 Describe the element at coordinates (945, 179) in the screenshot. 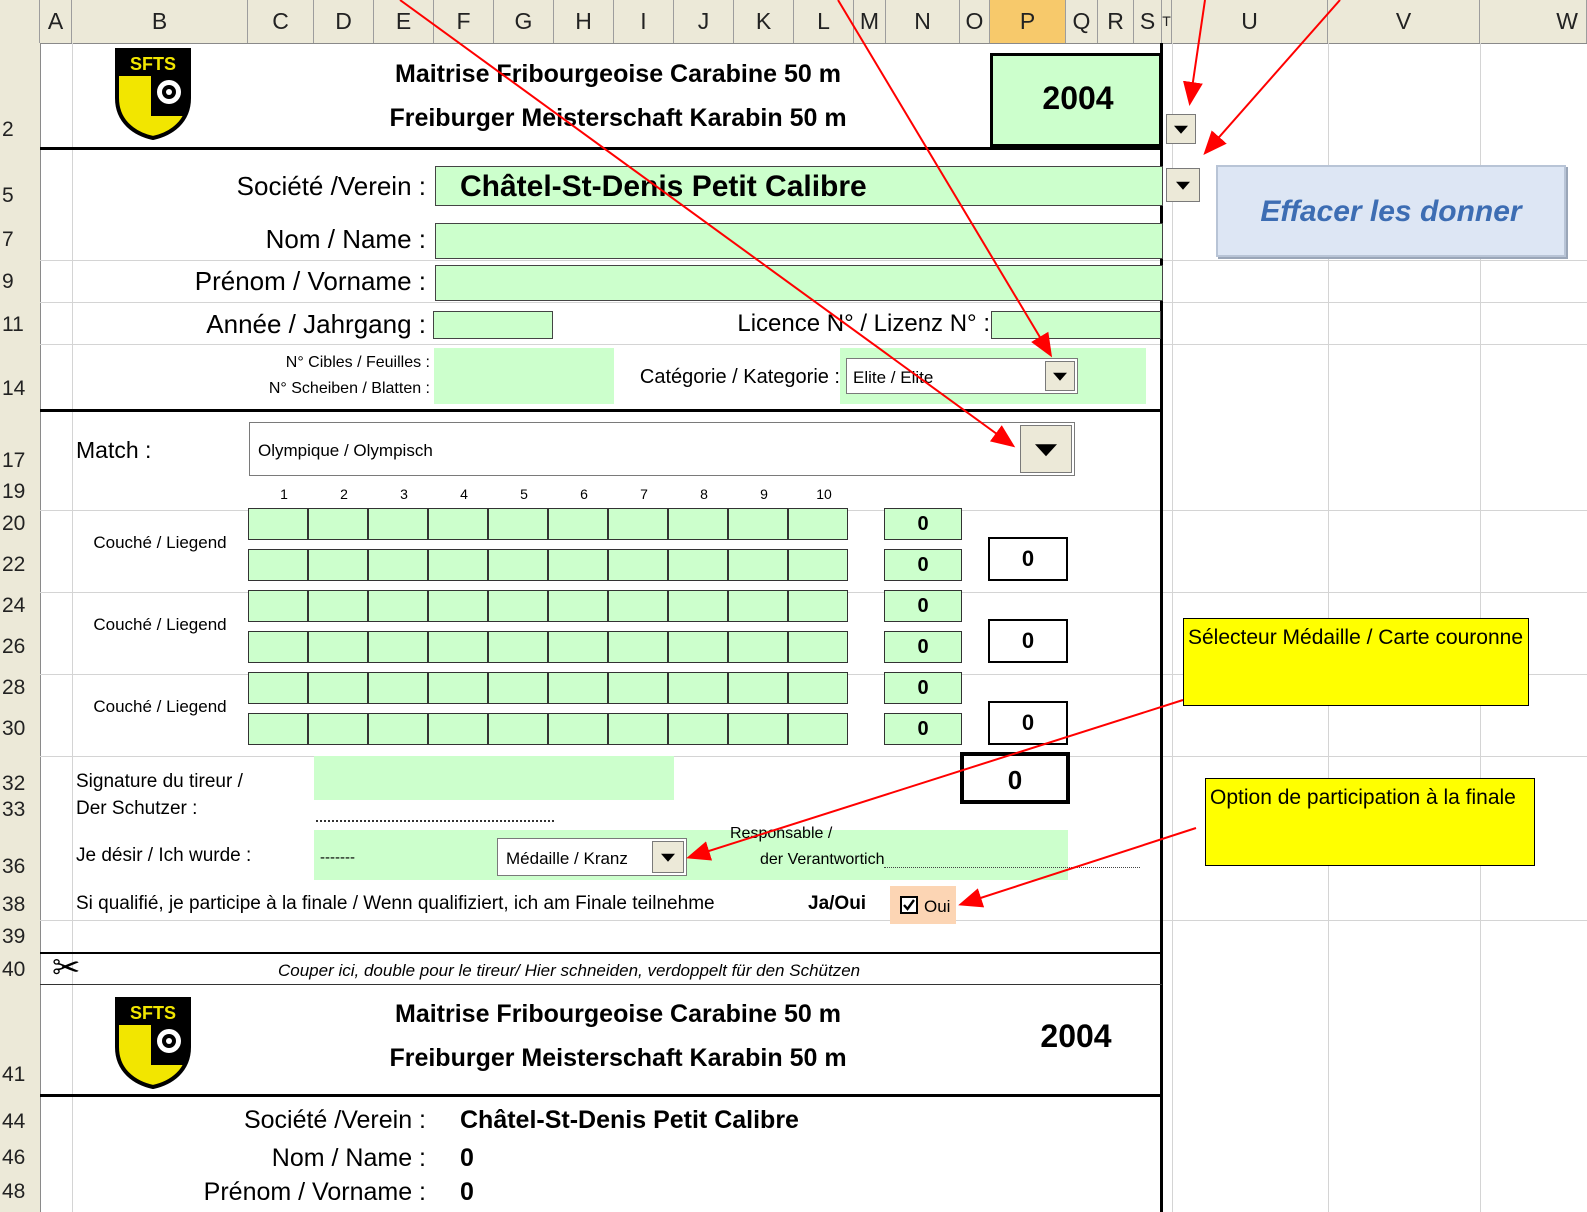

I see `arrow-to-category-dropdown` at that location.